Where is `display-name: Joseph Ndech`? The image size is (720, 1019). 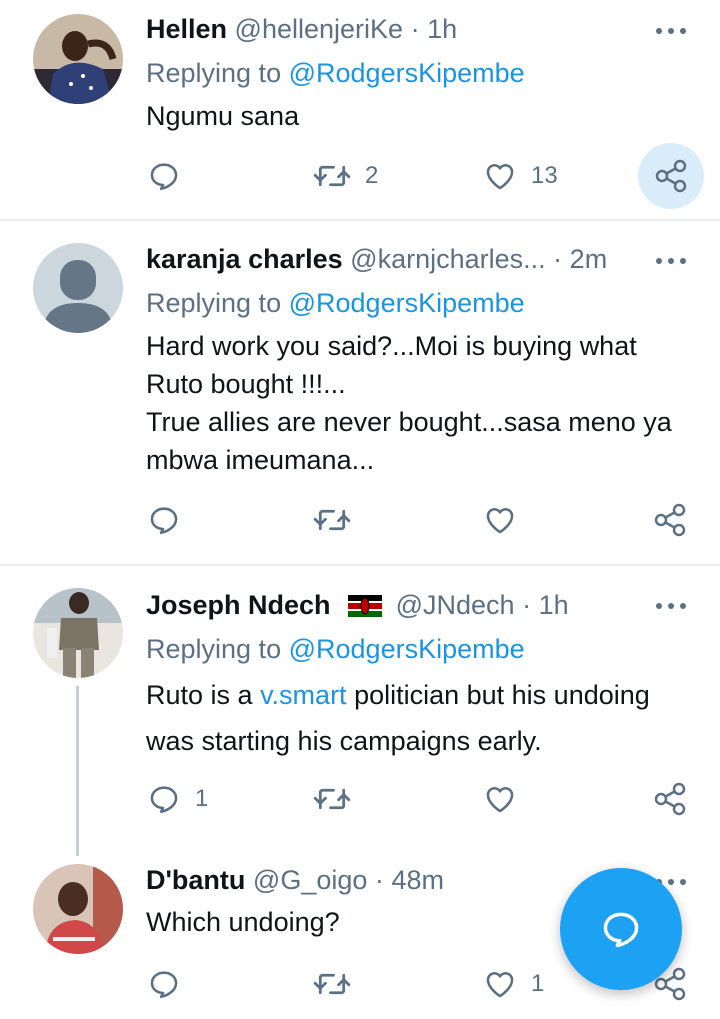 display-name: Joseph Ndech is located at coordinates (238, 605).